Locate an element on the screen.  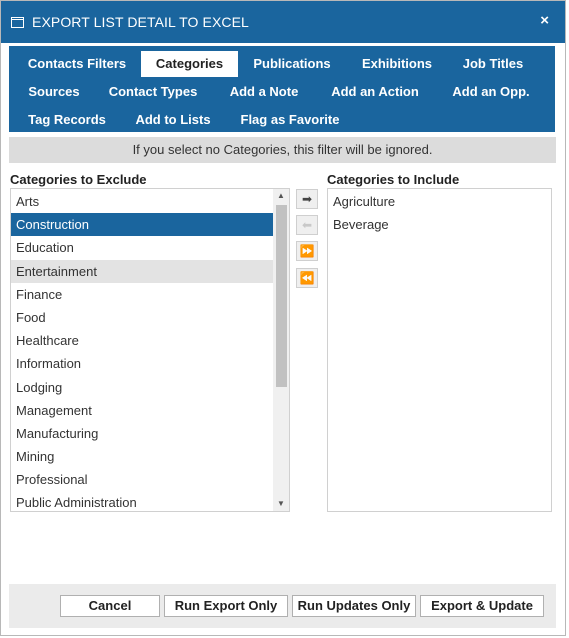
tab-add-an-action: Add an Action is located at coordinates (375, 92).